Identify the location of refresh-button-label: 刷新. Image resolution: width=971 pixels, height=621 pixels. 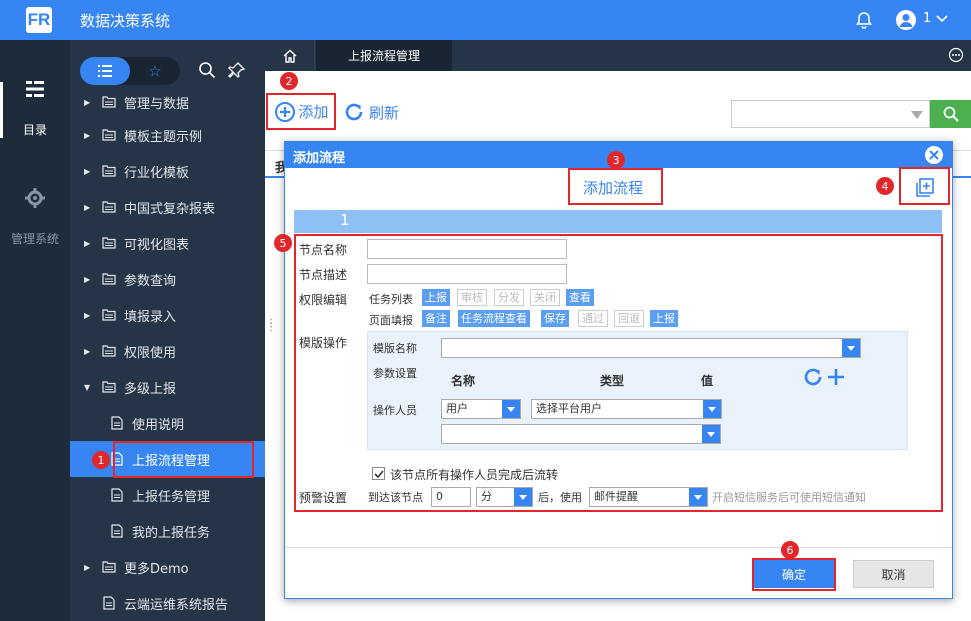
(384, 112).